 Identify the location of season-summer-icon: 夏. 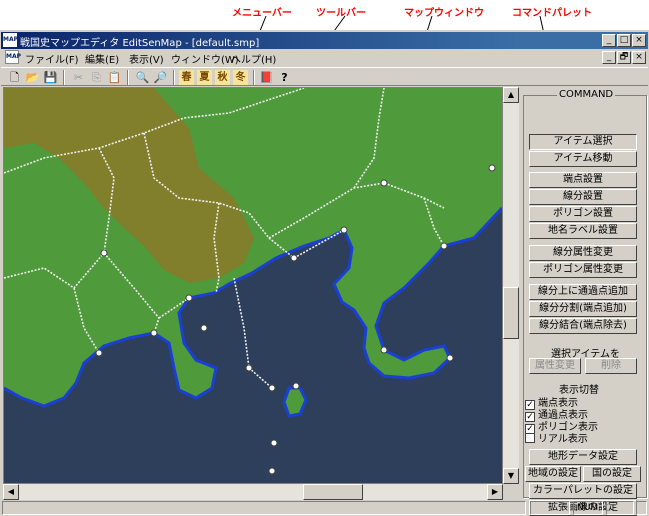
(204, 77).